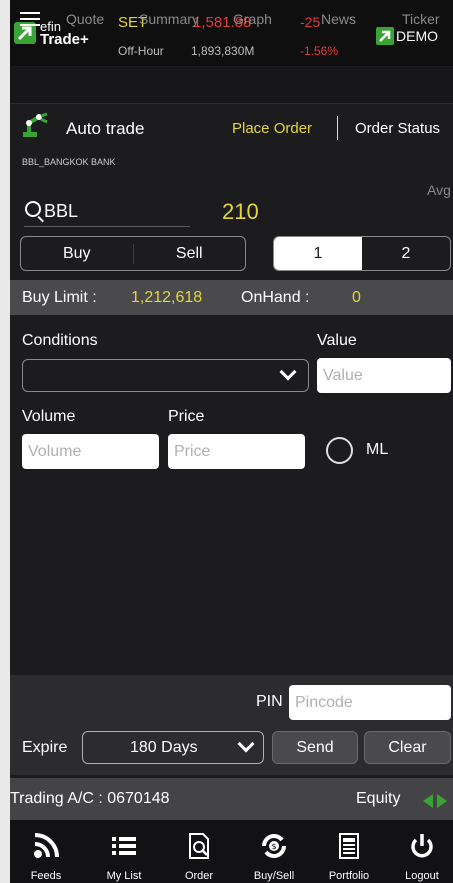 This screenshot has height=883, width=453. What do you see at coordinates (240, 211) in the screenshot?
I see `last-price: 210` at bounding box center [240, 211].